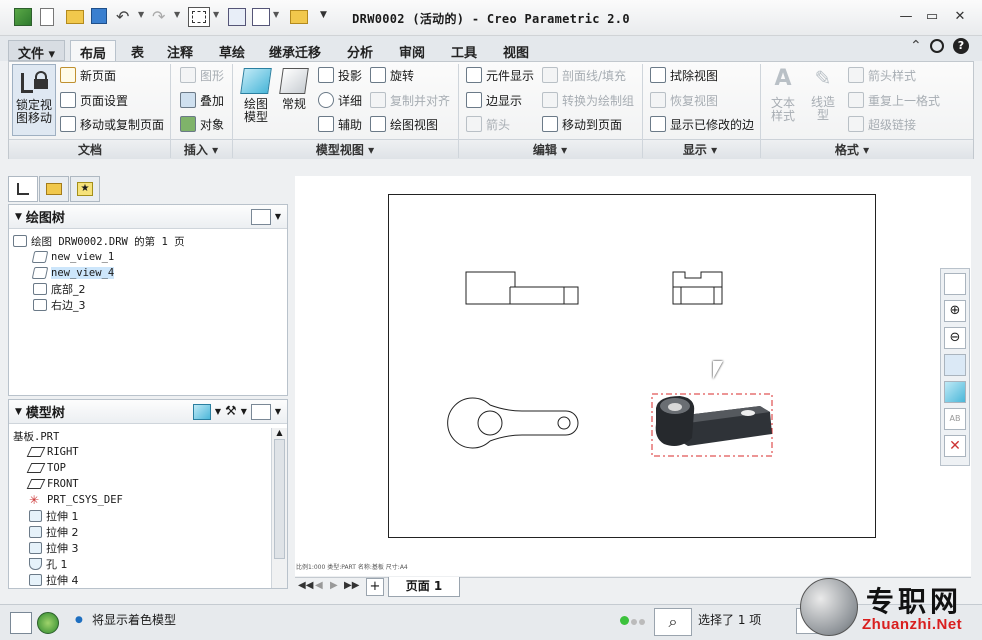 The height and width of the screenshot is (640, 982). What do you see at coordinates (906, 17) in the screenshot?
I see `minimize-button: —` at bounding box center [906, 17].